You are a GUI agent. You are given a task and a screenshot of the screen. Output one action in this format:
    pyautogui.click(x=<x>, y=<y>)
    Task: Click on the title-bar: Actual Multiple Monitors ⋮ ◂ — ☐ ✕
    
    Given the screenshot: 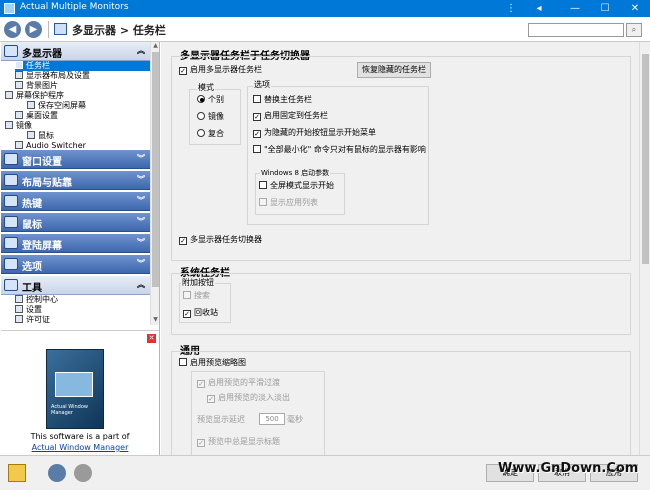 What is the action you would take?
    pyautogui.click(x=325, y=8)
    